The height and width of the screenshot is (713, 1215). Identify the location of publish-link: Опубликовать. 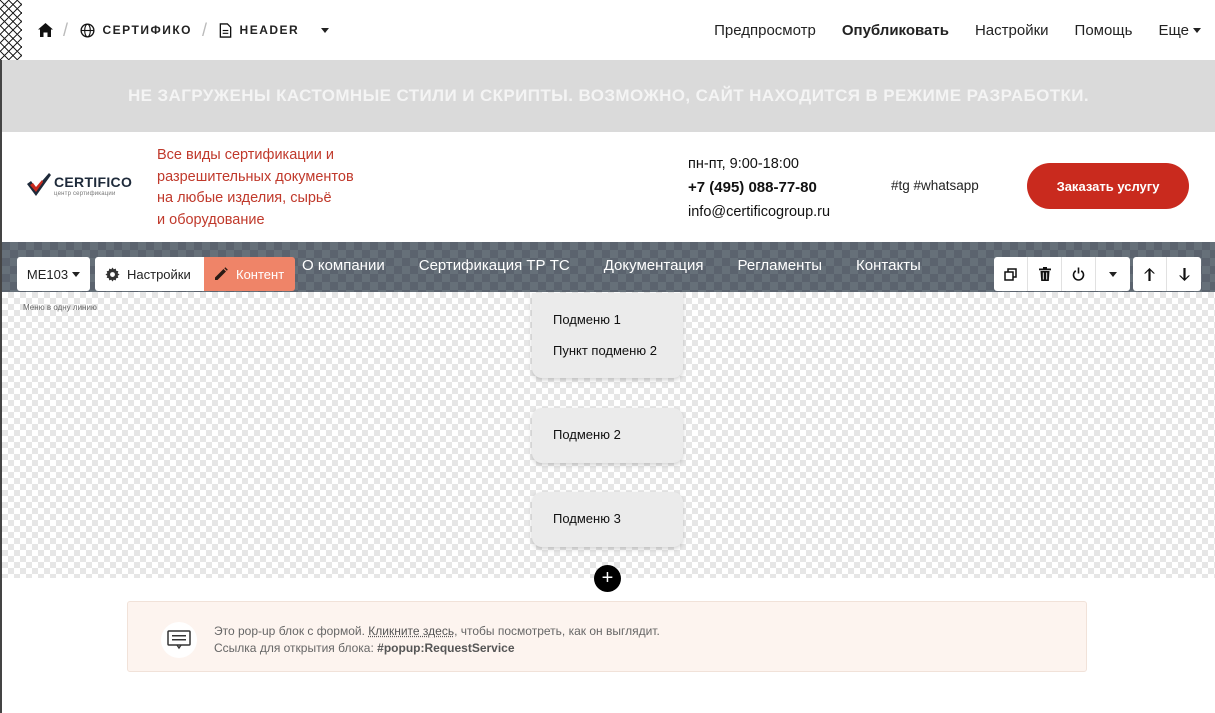
(895, 30).